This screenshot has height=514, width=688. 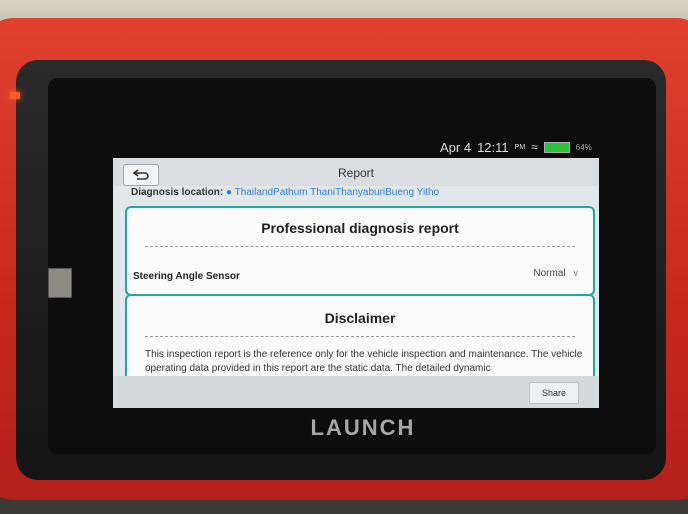 What do you see at coordinates (583, 147) in the screenshot?
I see `battery-percent: 64%` at bounding box center [583, 147].